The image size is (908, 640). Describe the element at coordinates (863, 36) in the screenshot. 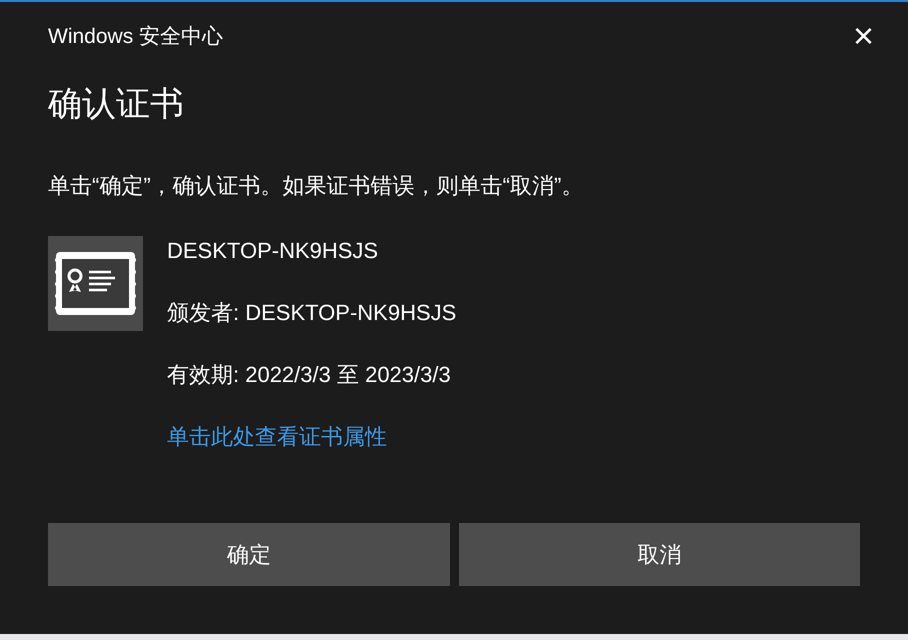

I see `close-button: ×` at that location.